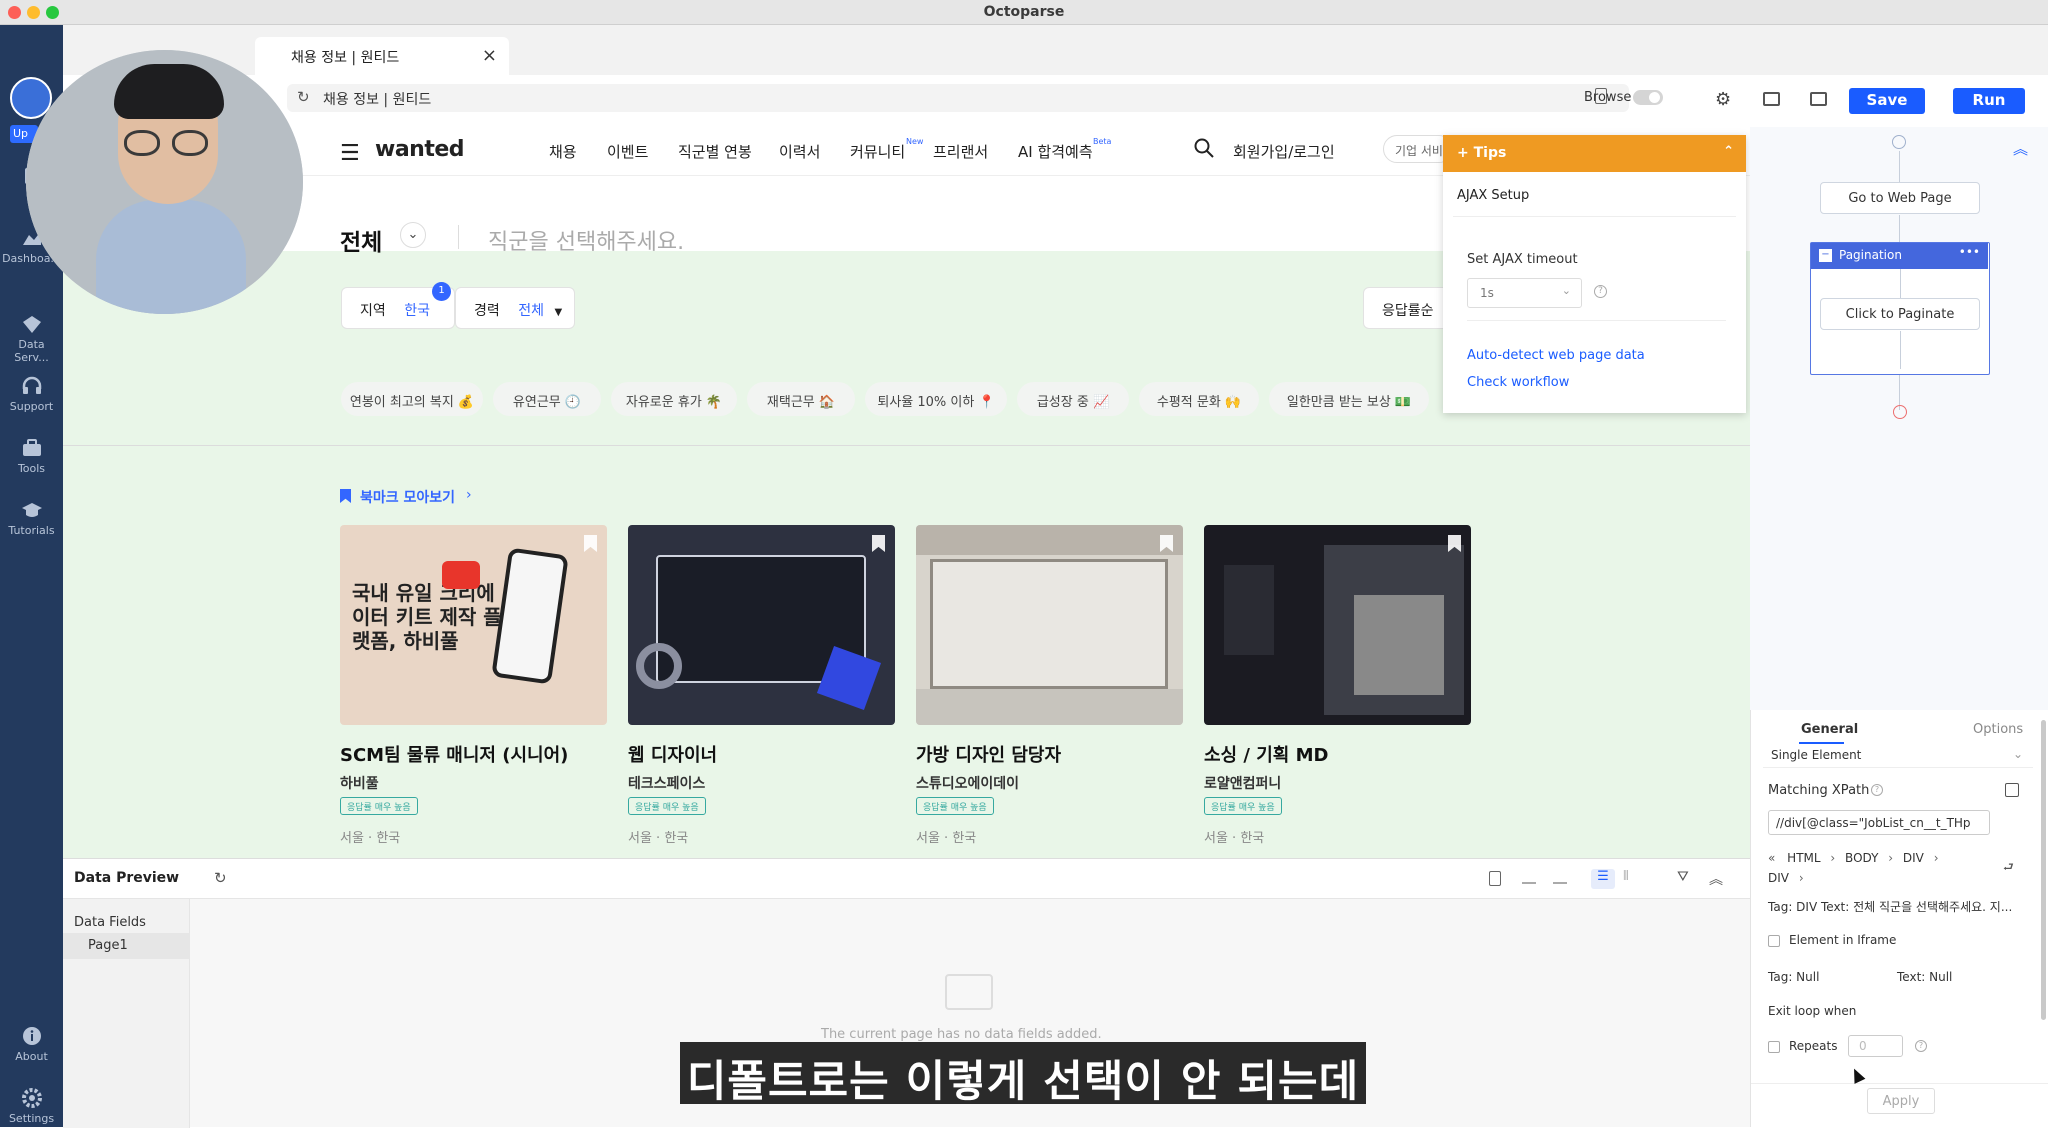 The width and height of the screenshot is (2048, 1128). Describe the element at coordinates (2020, 148) in the screenshot. I see `collapse-workflow-icon: ︽` at that location.